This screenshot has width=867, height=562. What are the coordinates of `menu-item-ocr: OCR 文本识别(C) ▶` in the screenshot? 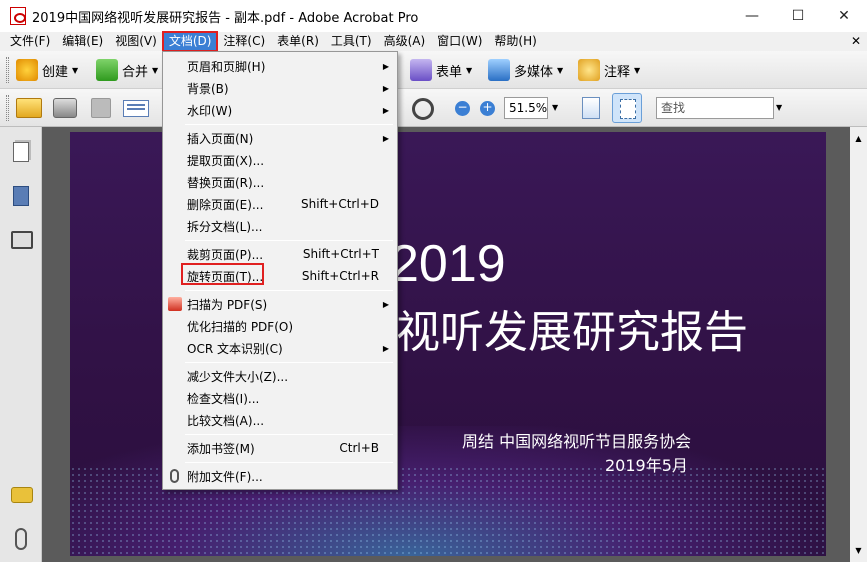 It's located at (280, 348).